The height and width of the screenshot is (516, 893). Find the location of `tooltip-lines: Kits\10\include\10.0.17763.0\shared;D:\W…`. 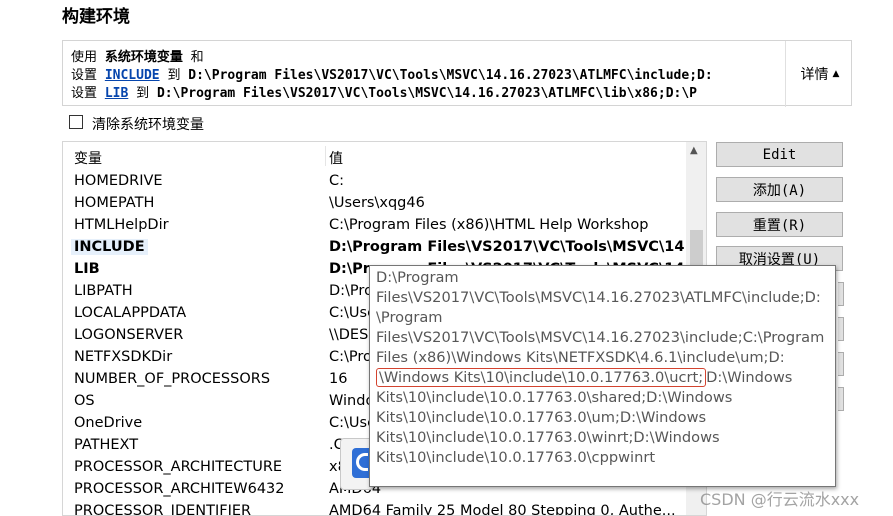

tooltip-lines: Kits\10\include\10.0.17763.0\shared;D:\W… is located at coordinates (605, 428).